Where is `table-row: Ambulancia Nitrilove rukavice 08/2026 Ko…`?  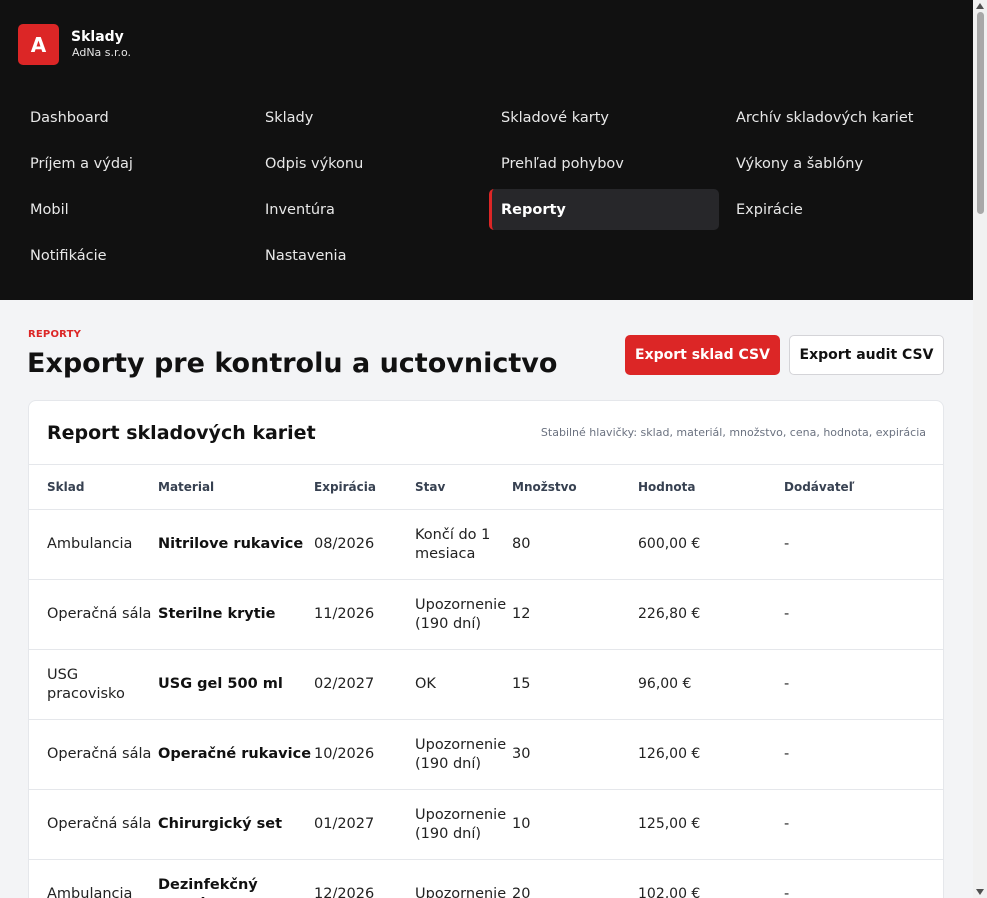 table-row: Ambulancia Nitrilove rukavice 08/2026 Ko… is located at coordinates (486, 544).